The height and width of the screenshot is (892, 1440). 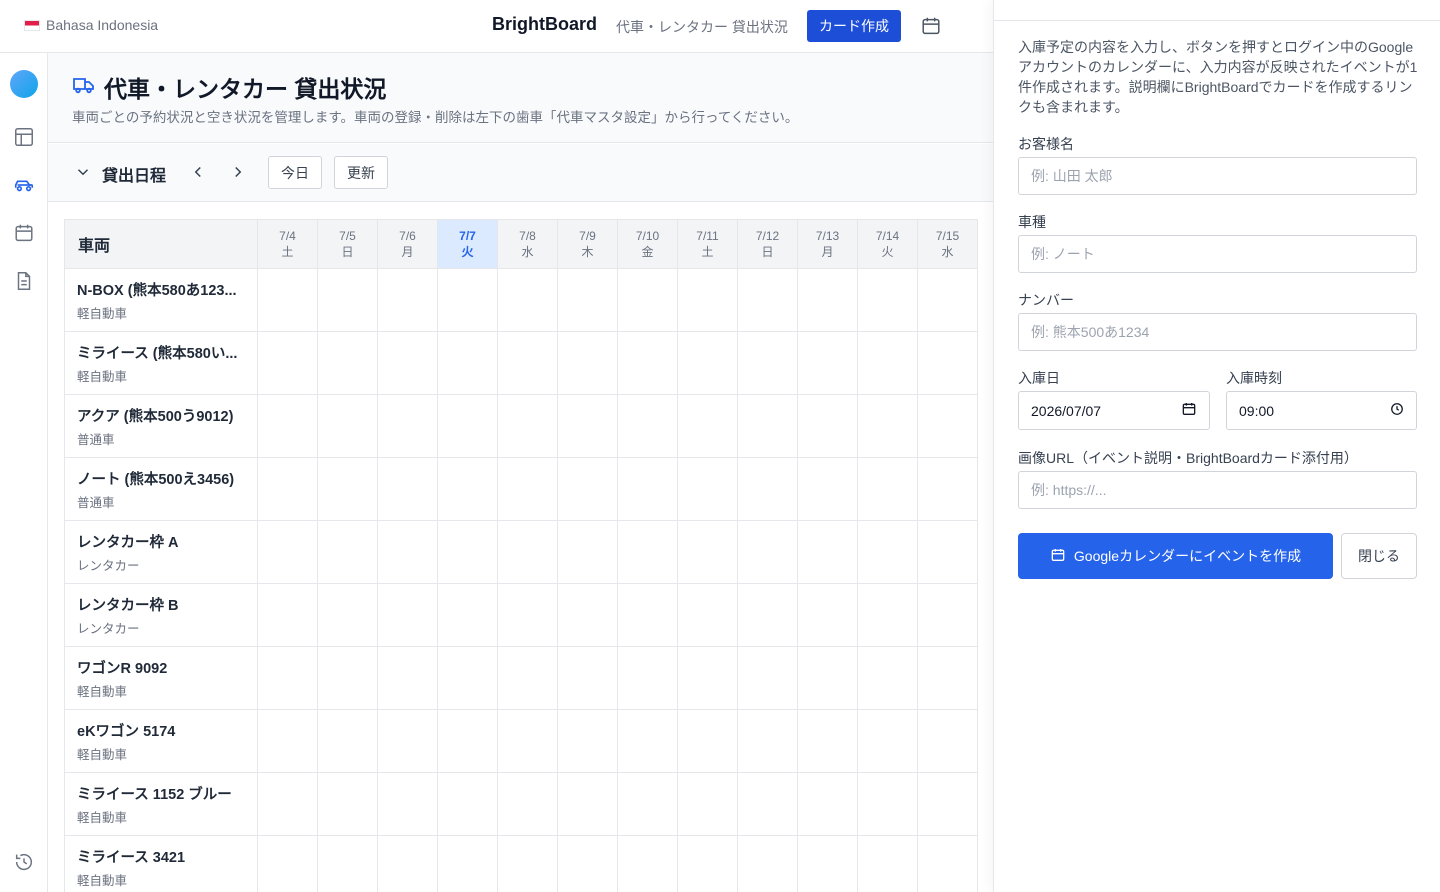 What do you see at coordinates (1397, 410) in the screenshot?
I see `clock-icon` at bounding box center [1397, 410].